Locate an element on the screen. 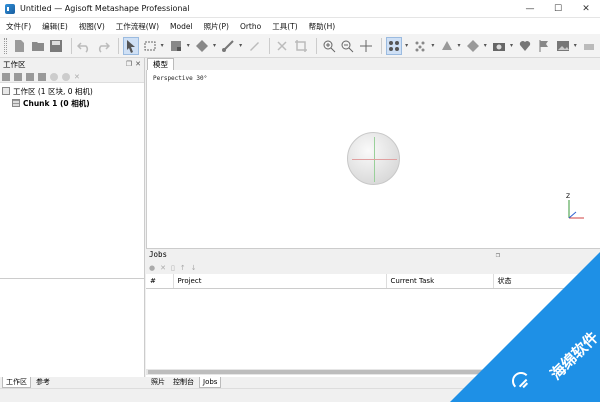  open-folder-icon is located at coordinates (38, 46).